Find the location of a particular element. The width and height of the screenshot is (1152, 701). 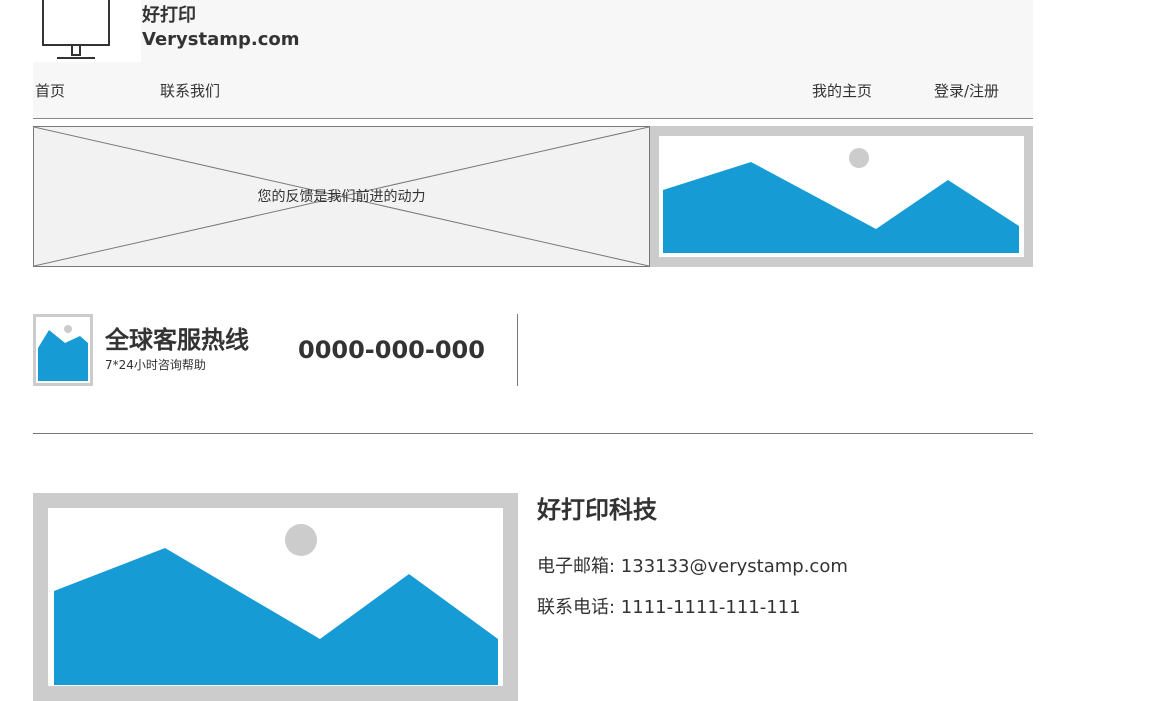

monitor-icon is located at coordinates (76, 29).